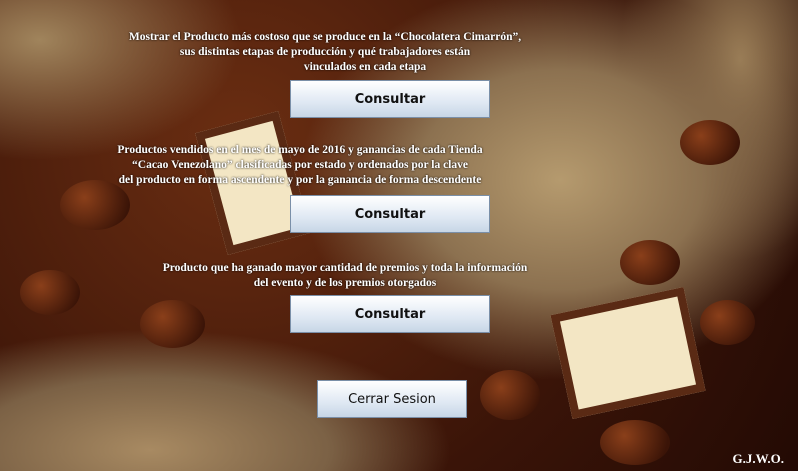  Describe the element at coordinates (345, 283) in the screenshot. I see `line: del evento y de los premios otorgados` at that location.